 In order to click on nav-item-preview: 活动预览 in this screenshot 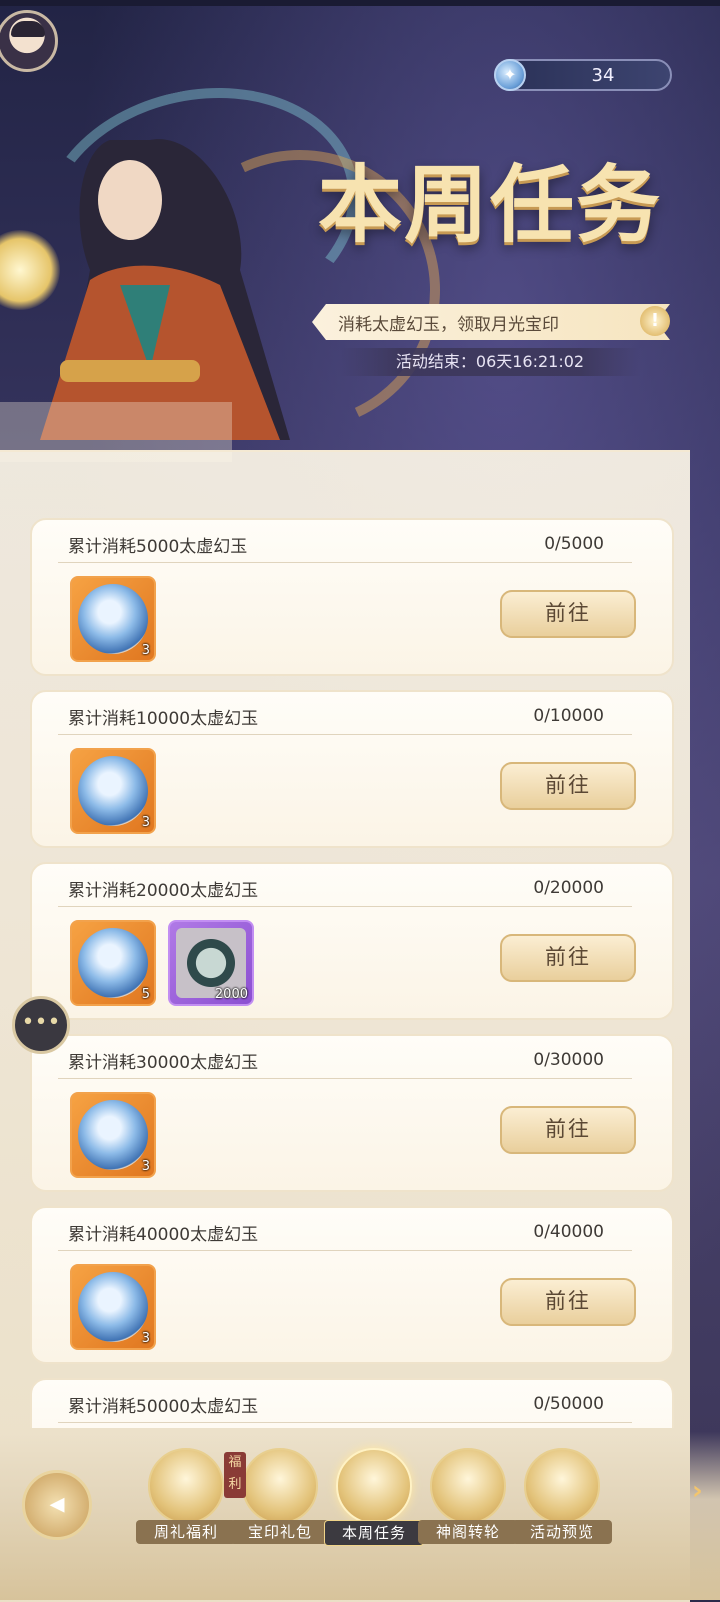, I will do `click(562, 1498)`.